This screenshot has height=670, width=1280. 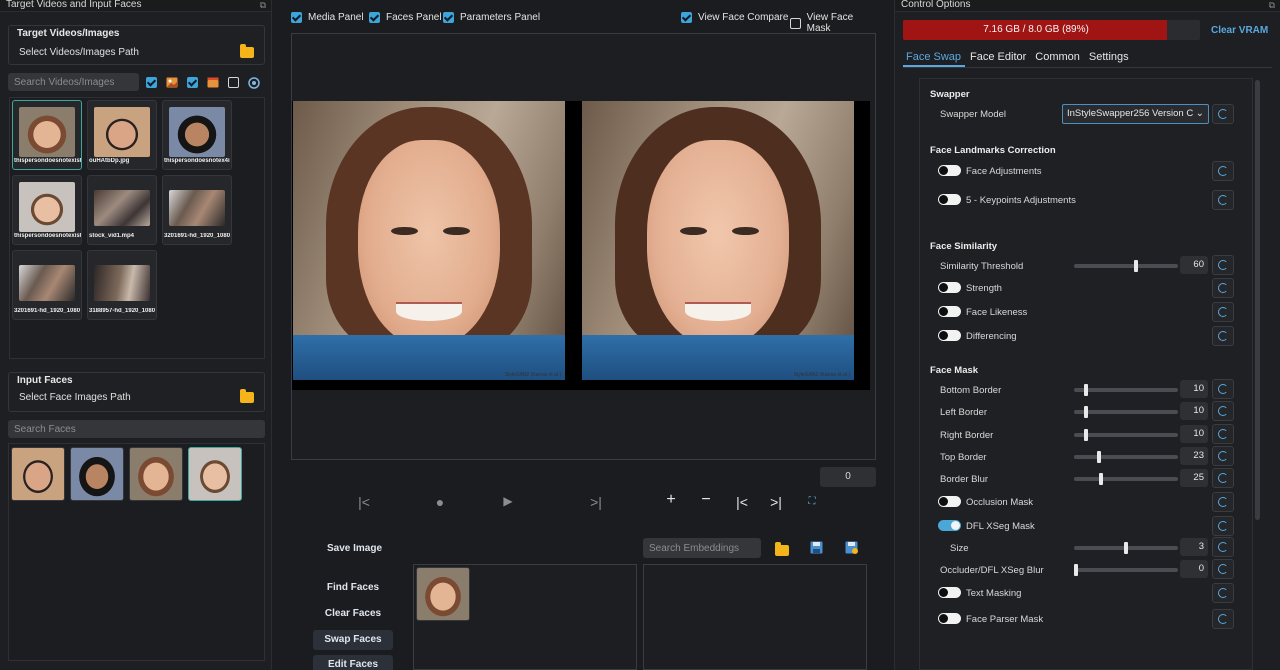 What do you see at coordinates (1126, 412) in the screenshot?
I see `left-border-slider` at bounding box center [1126, 412].